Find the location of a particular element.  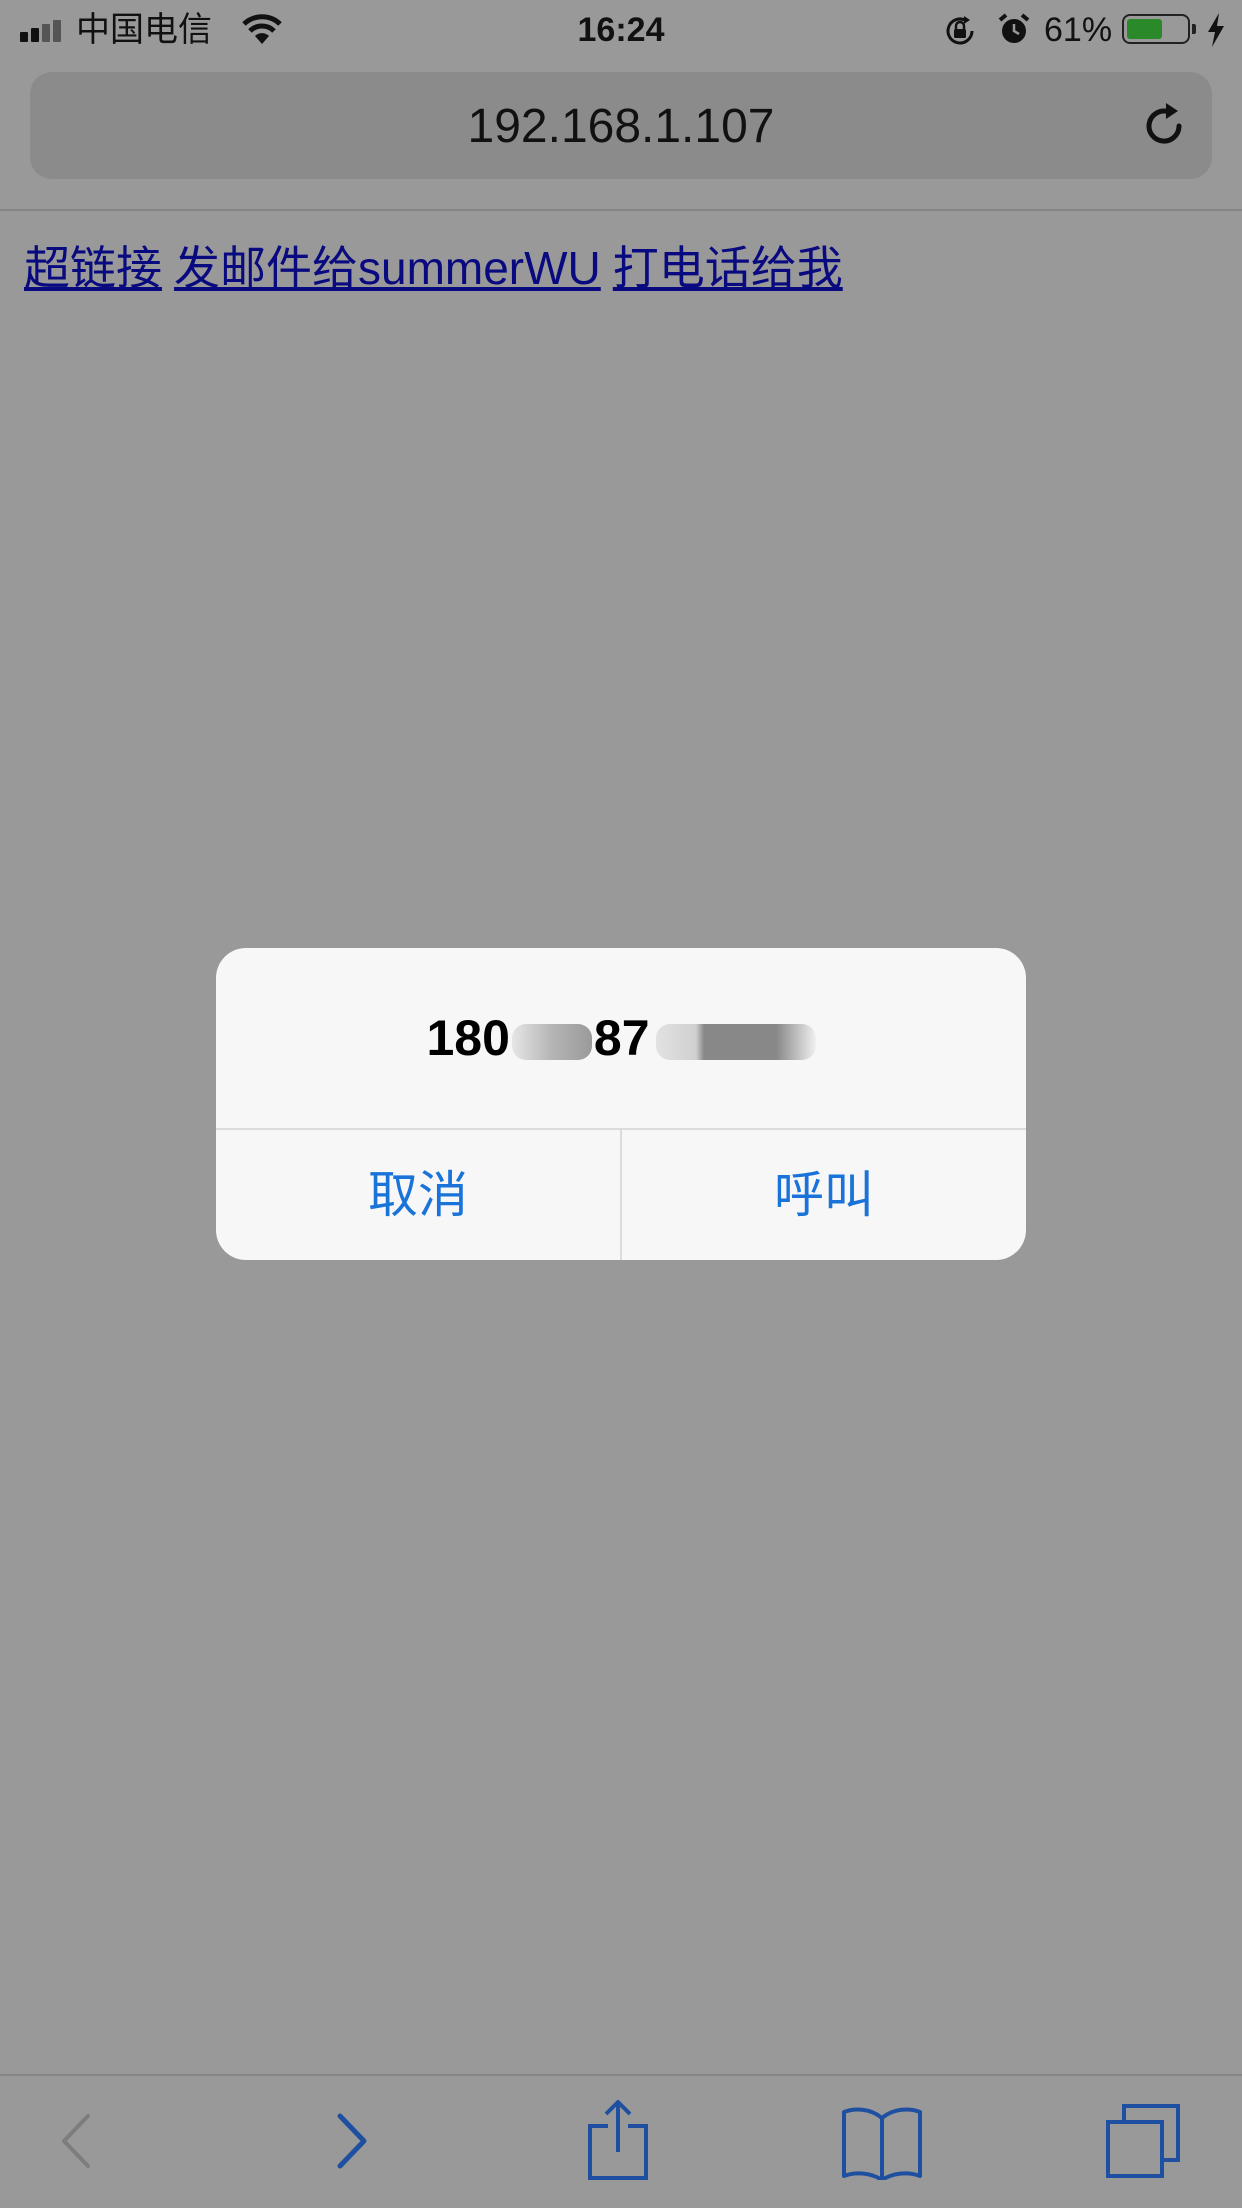

forward-icon is located at coordinates (352, 2143).